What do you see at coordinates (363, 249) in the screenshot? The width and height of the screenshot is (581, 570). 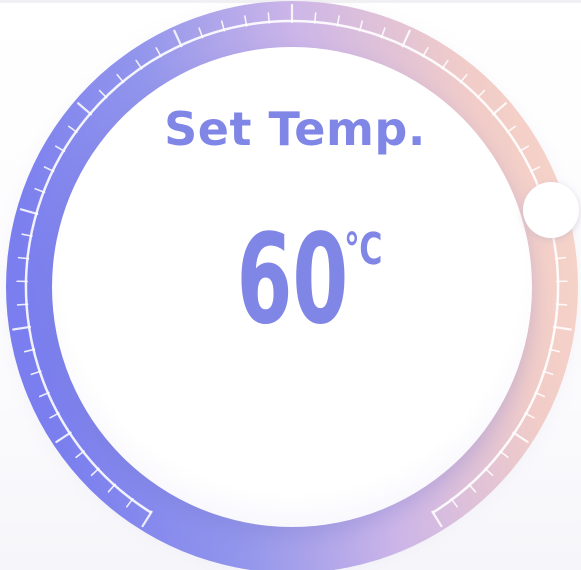 I see `temperature-unit: ℃` at bounding box center [363, 249].